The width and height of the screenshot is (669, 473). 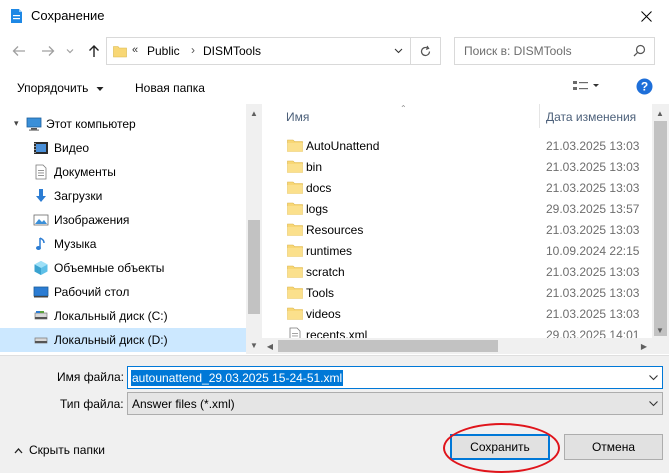 I want to click on command-toolbar: Упорядочить Новая папка ?, so click(x=334, y=88).